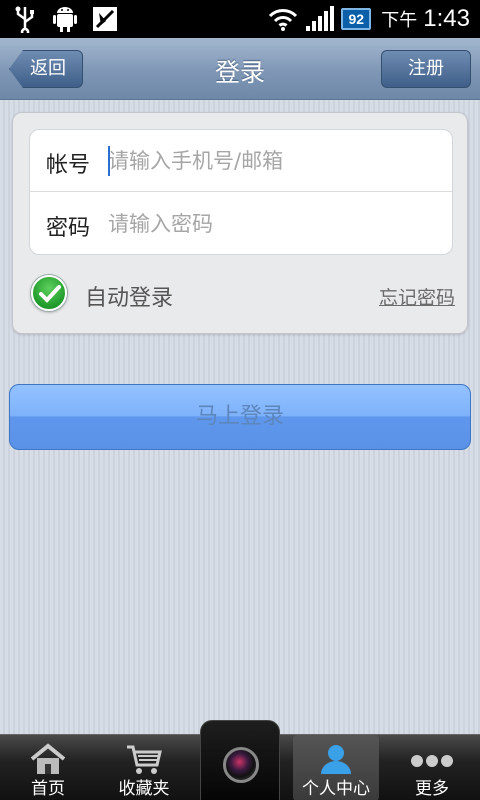 This screenshot has width=480, height=800. What do you see at coordinates (426, 69) in the screenshot?
I see `register-button: 注册` at bounding box center [426, 69].